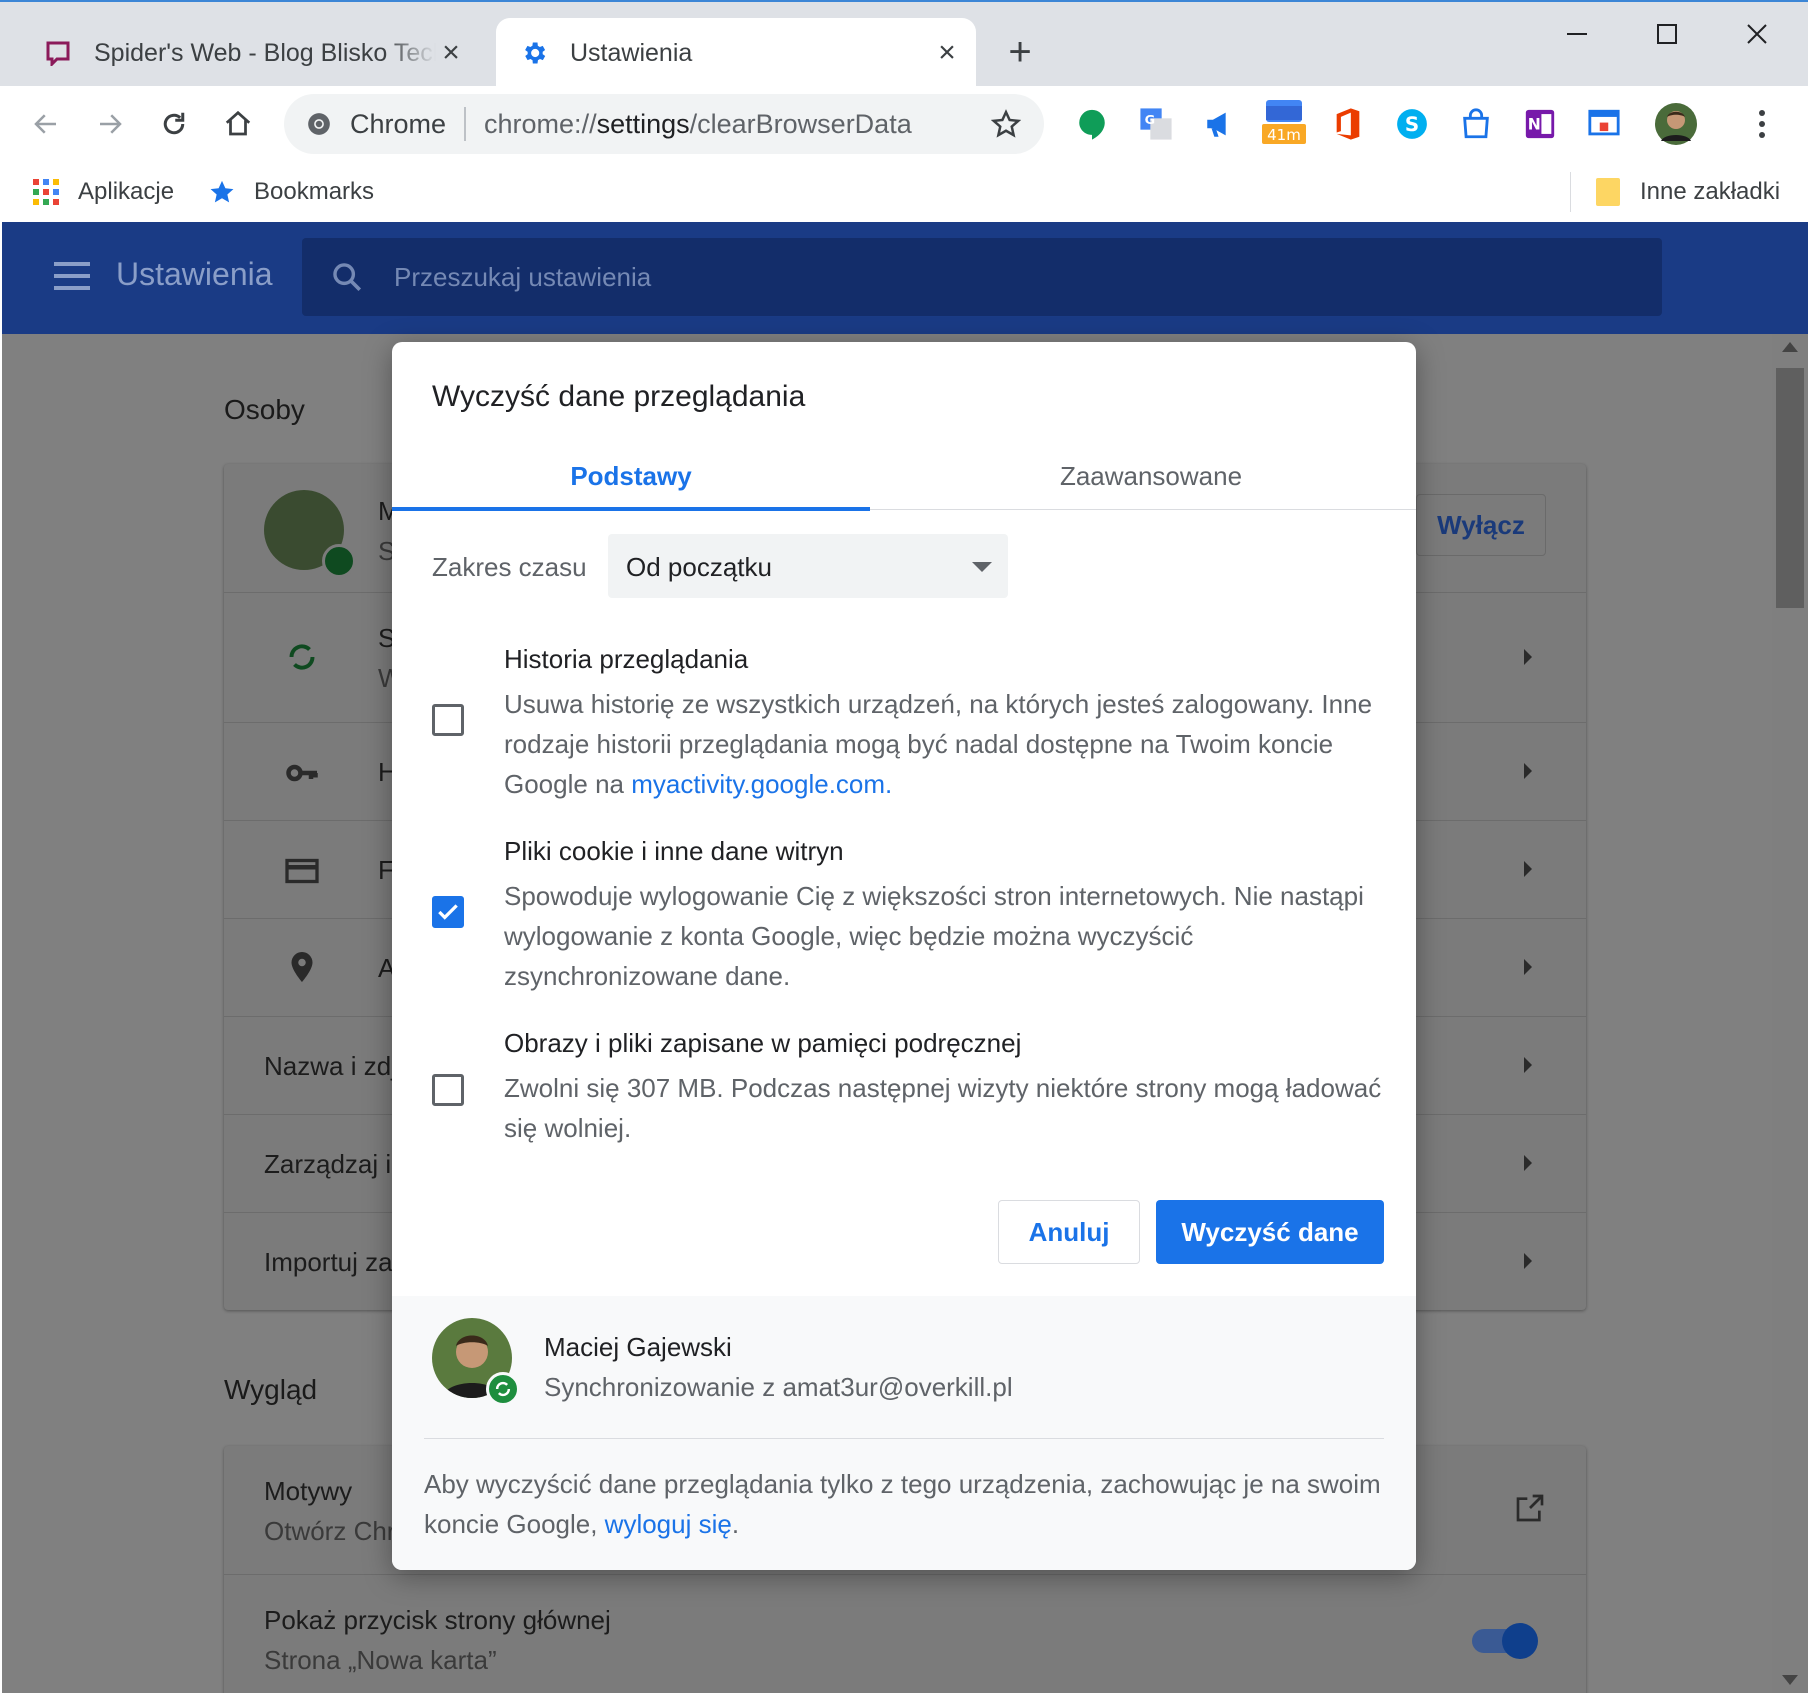 Image resolution: width=1808 pixels, height=1693 pixels. What do you see at coordinates (110, 124) in the screenshot?
I see `forward-button` at bounding box center [110, 124].